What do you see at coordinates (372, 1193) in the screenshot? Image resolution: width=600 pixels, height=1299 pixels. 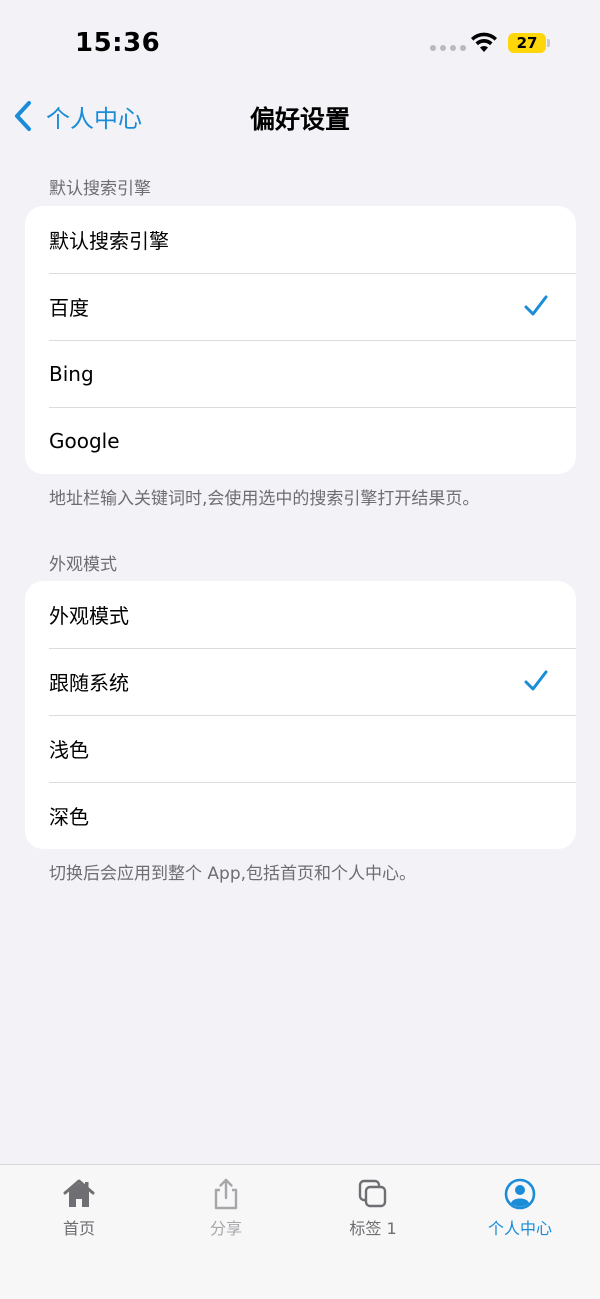 I see `tabs-icon` at bounding box center [372, 1193].